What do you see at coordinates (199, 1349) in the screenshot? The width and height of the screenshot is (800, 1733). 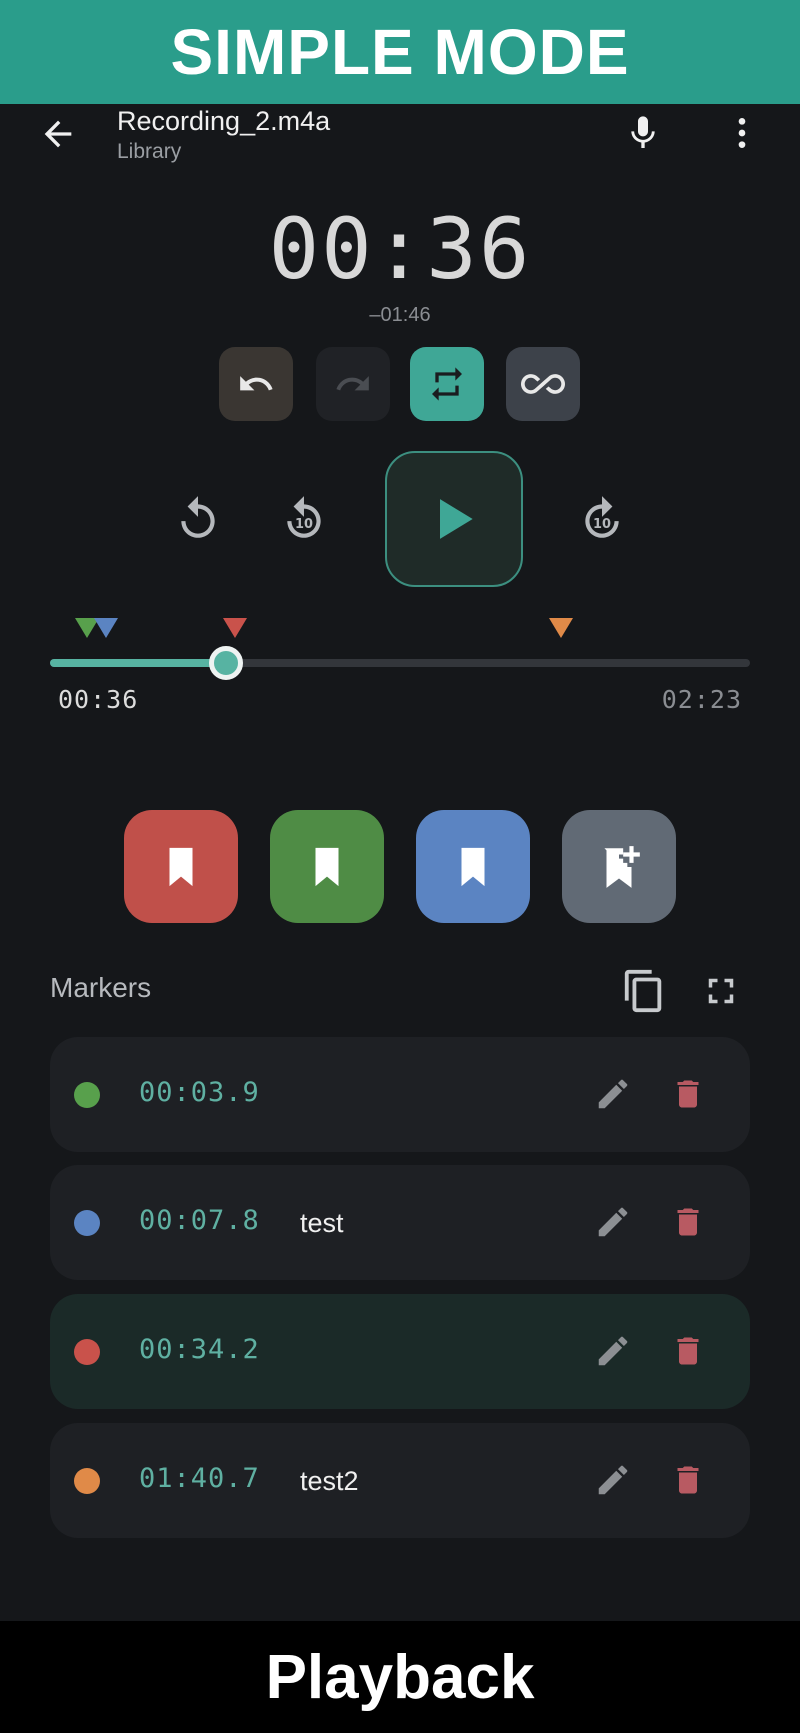 I see `marker-time: 00:34.2` at bounding box center [199, 1349].